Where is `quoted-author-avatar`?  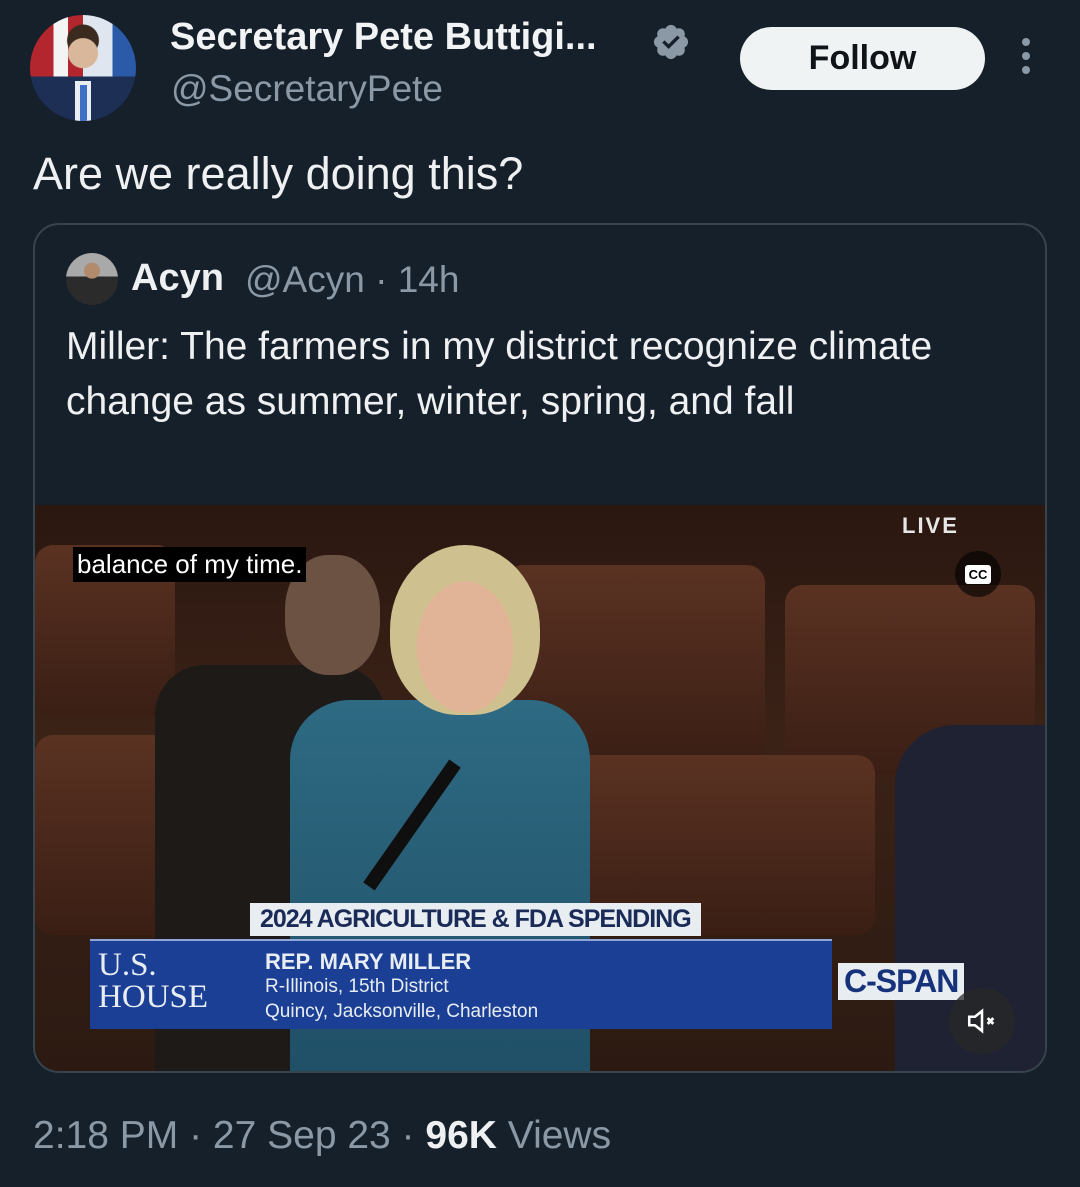
quoted-author-avatar is located at coordinates (92, 279).